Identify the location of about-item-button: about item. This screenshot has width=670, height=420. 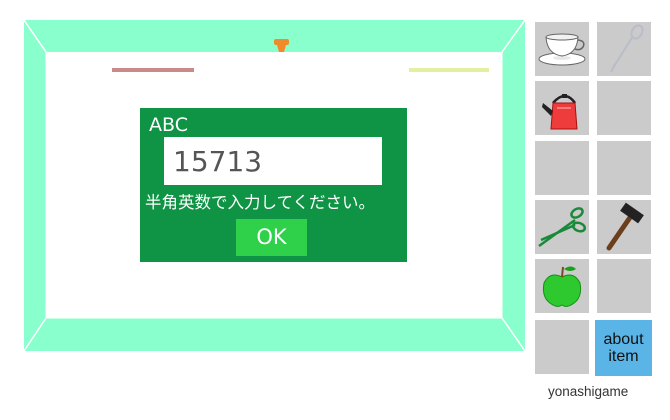
(623, 348).